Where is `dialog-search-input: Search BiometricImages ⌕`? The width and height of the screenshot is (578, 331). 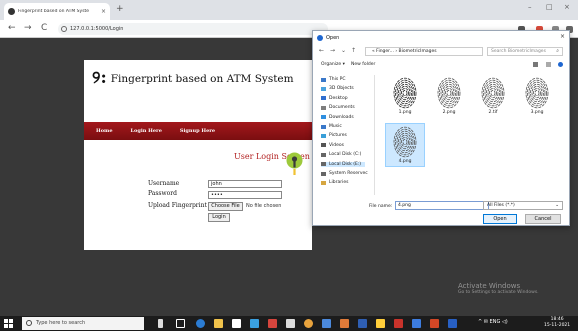 dialog-search-input: Search BiometricImages ⌕ is located at coordinates (525, 51).